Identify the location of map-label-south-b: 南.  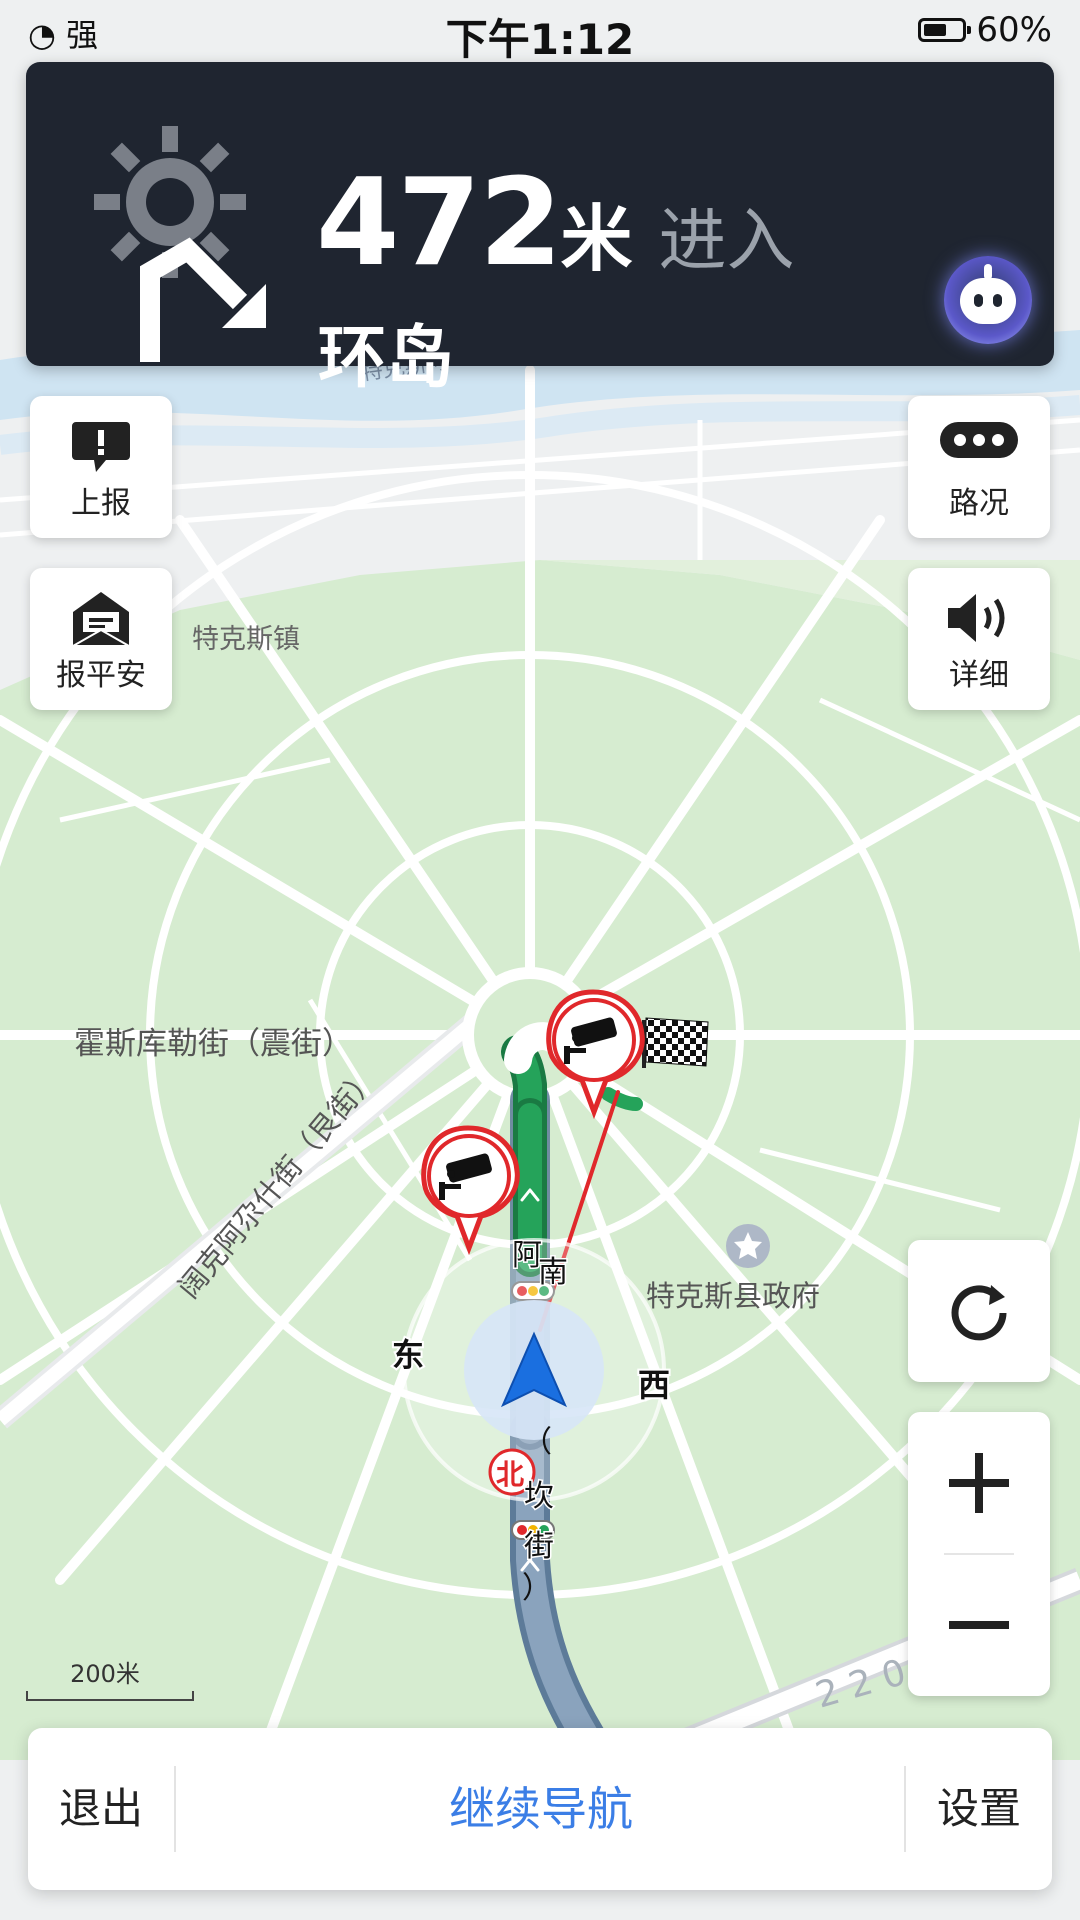
(553, 1272).